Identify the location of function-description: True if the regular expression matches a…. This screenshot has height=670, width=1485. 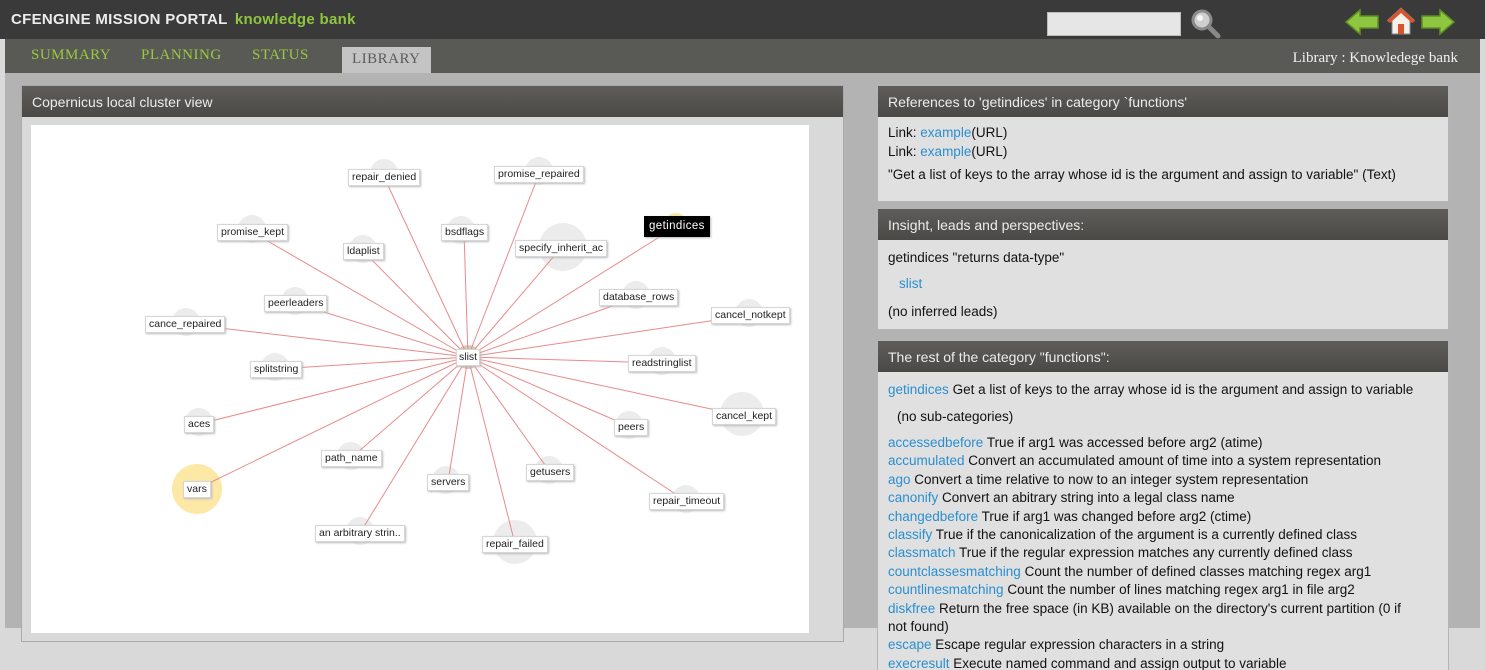
(1154, 553).